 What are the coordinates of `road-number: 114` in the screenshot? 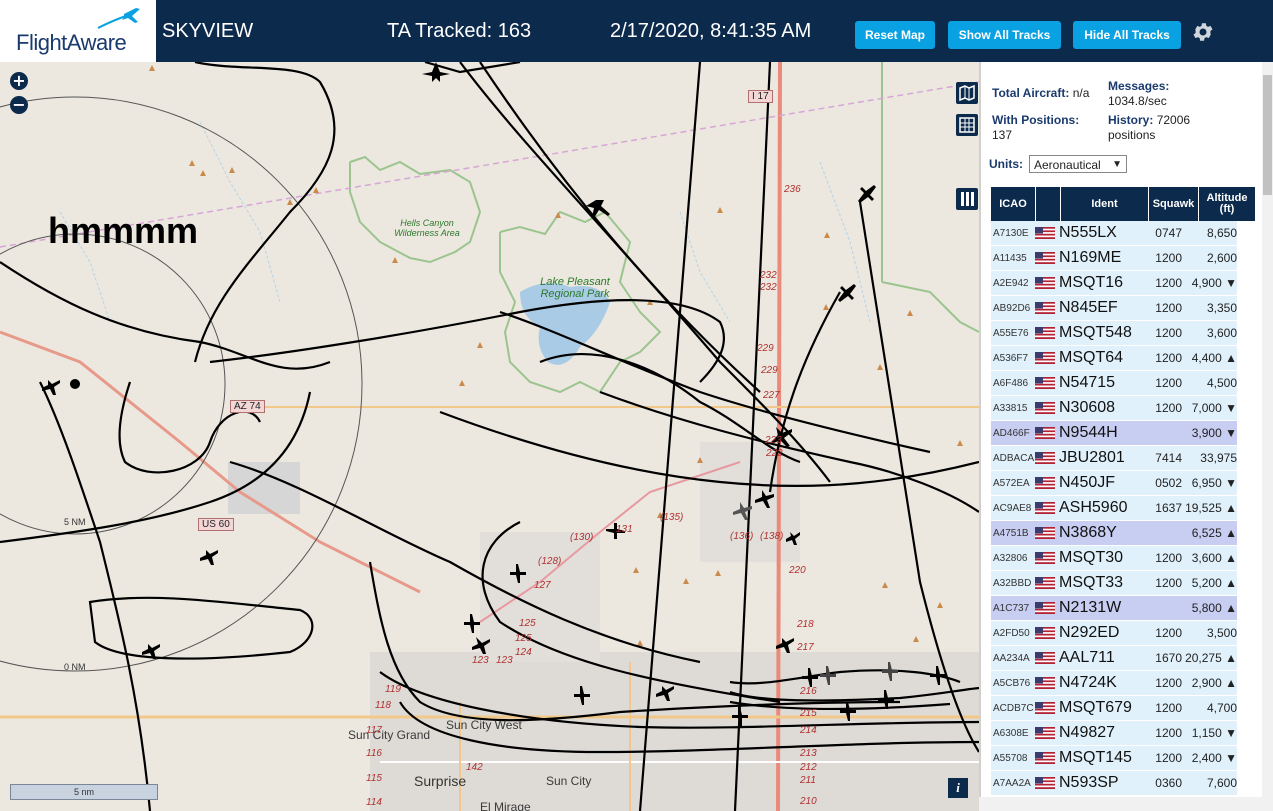 It's located at (374, 802).